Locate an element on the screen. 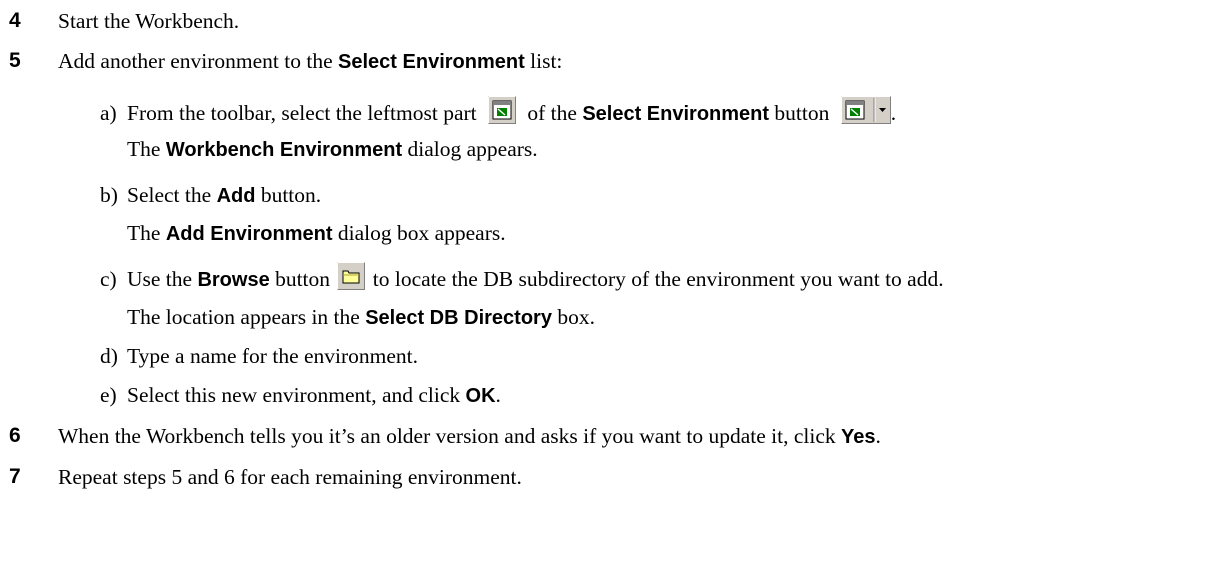 This screenshot has height=567, width=1215. ui-term: Workbench Environment is located at coordinates (284, 150).